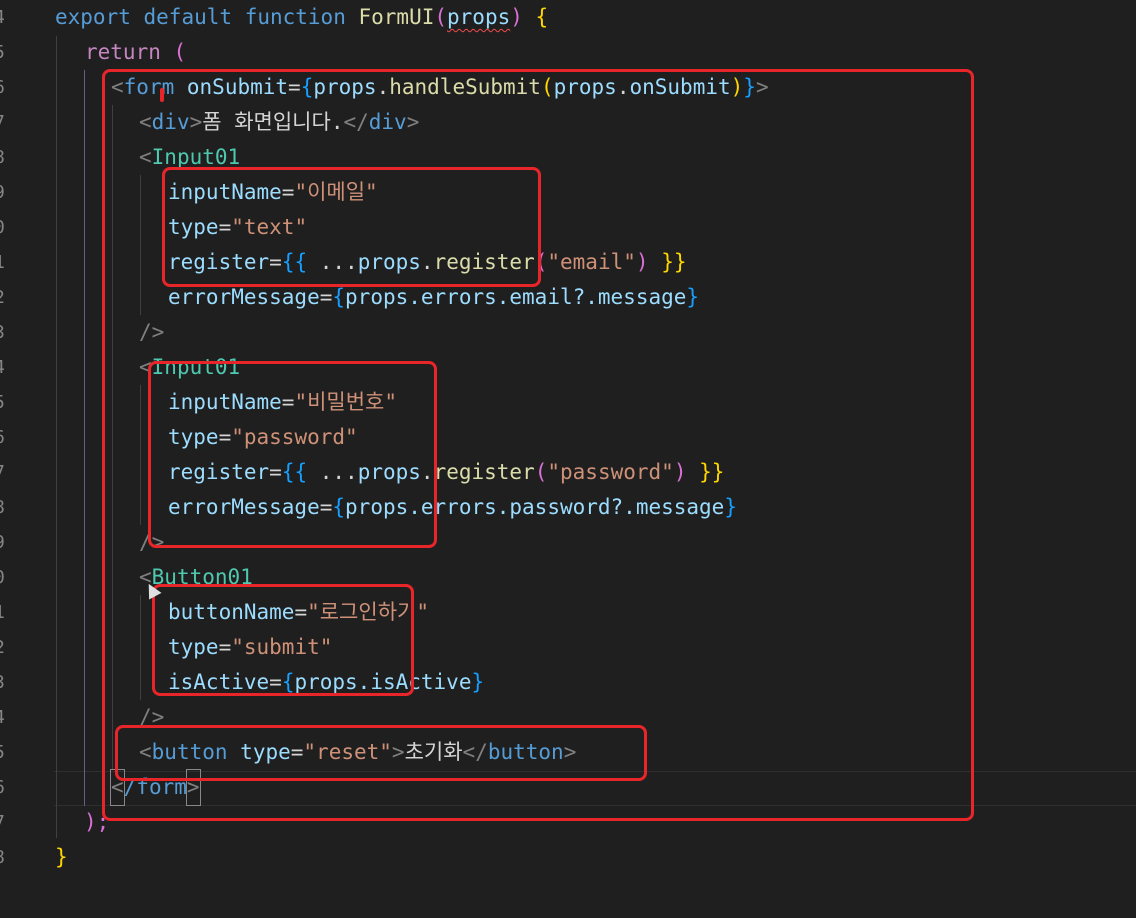 This screenshot has height=918, width=1136. I want to click on code-line: }, so click(61, 857).